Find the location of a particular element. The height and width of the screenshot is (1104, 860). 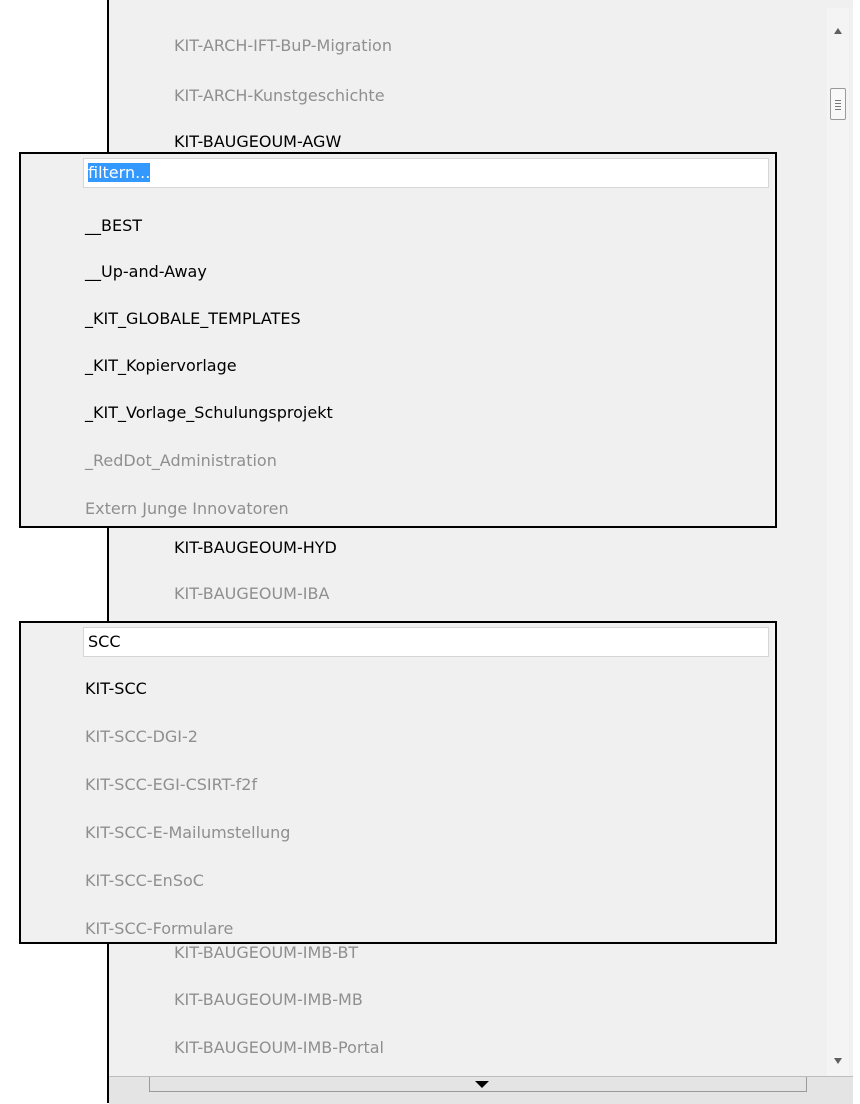

list-item: KIT-SCC-DGI-2 is located at coordinates (141, 736).